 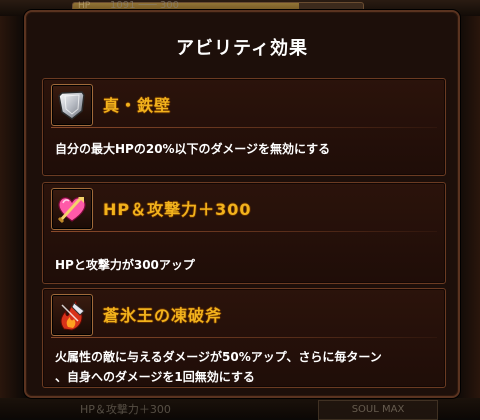 What do you see at coordinates (125, 409) in the screenshot?
I see `background-bottom-text: HP＆攻撃力＋300` at bounding box center [125, 409].